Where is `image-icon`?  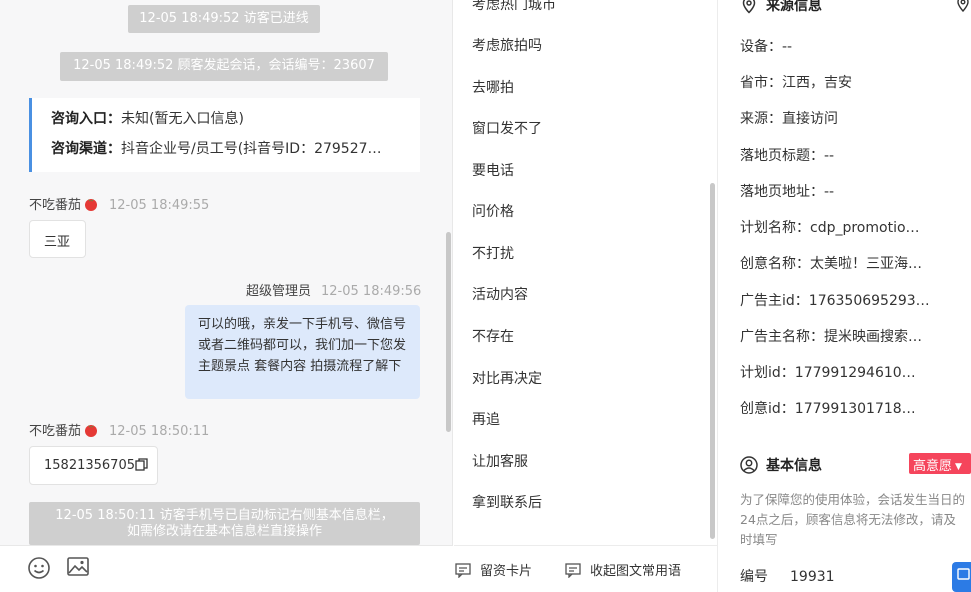 image-icon is located at coordinates (78, 567).